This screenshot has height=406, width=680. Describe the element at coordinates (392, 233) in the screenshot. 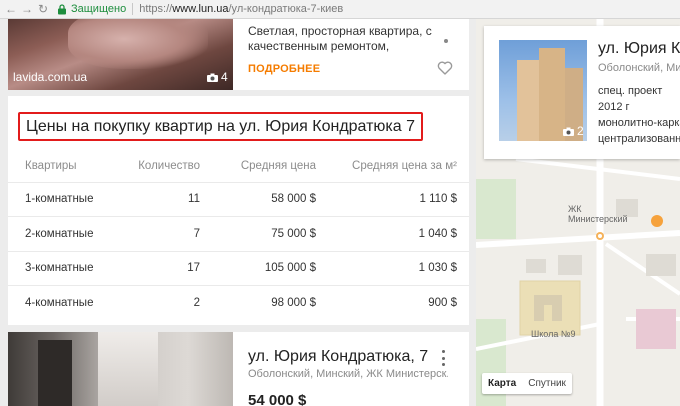

I see `cell-avg-price-sqm: 1 040 $` at that location.